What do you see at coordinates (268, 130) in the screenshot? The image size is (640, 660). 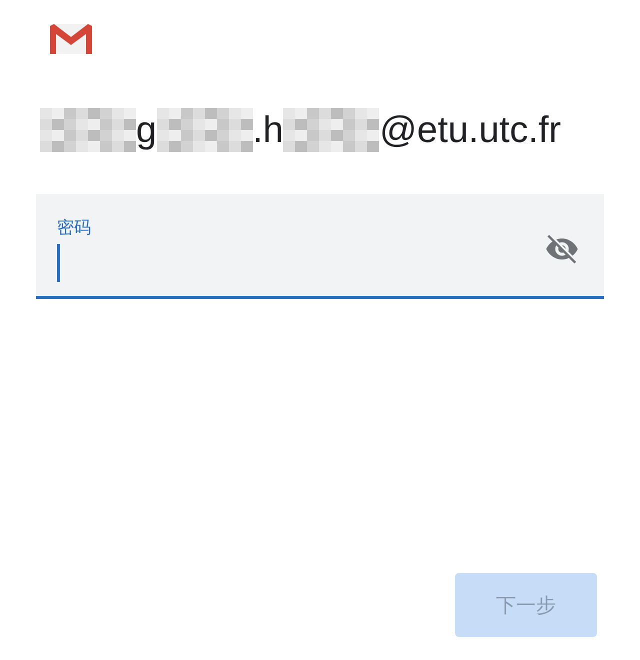 I see `email-text: .h` at bounding box center [268, 130].